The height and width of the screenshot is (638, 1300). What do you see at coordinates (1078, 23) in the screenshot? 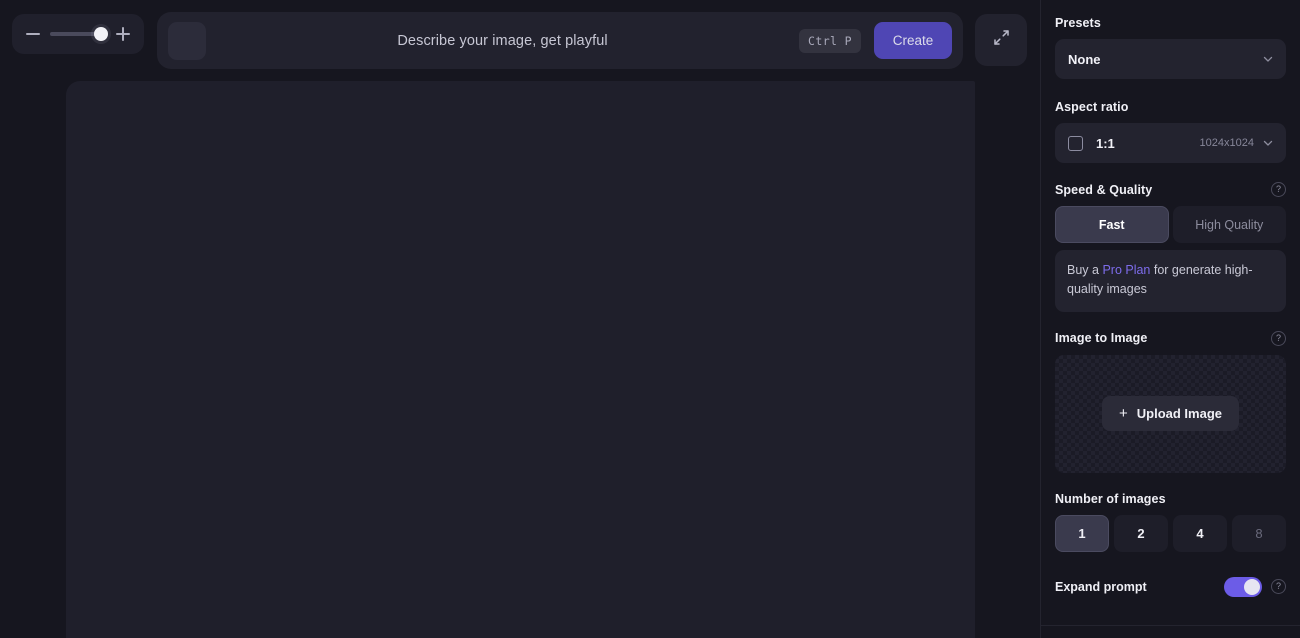
I see `presets-title: Presets` at bounding box center [1078, 23].